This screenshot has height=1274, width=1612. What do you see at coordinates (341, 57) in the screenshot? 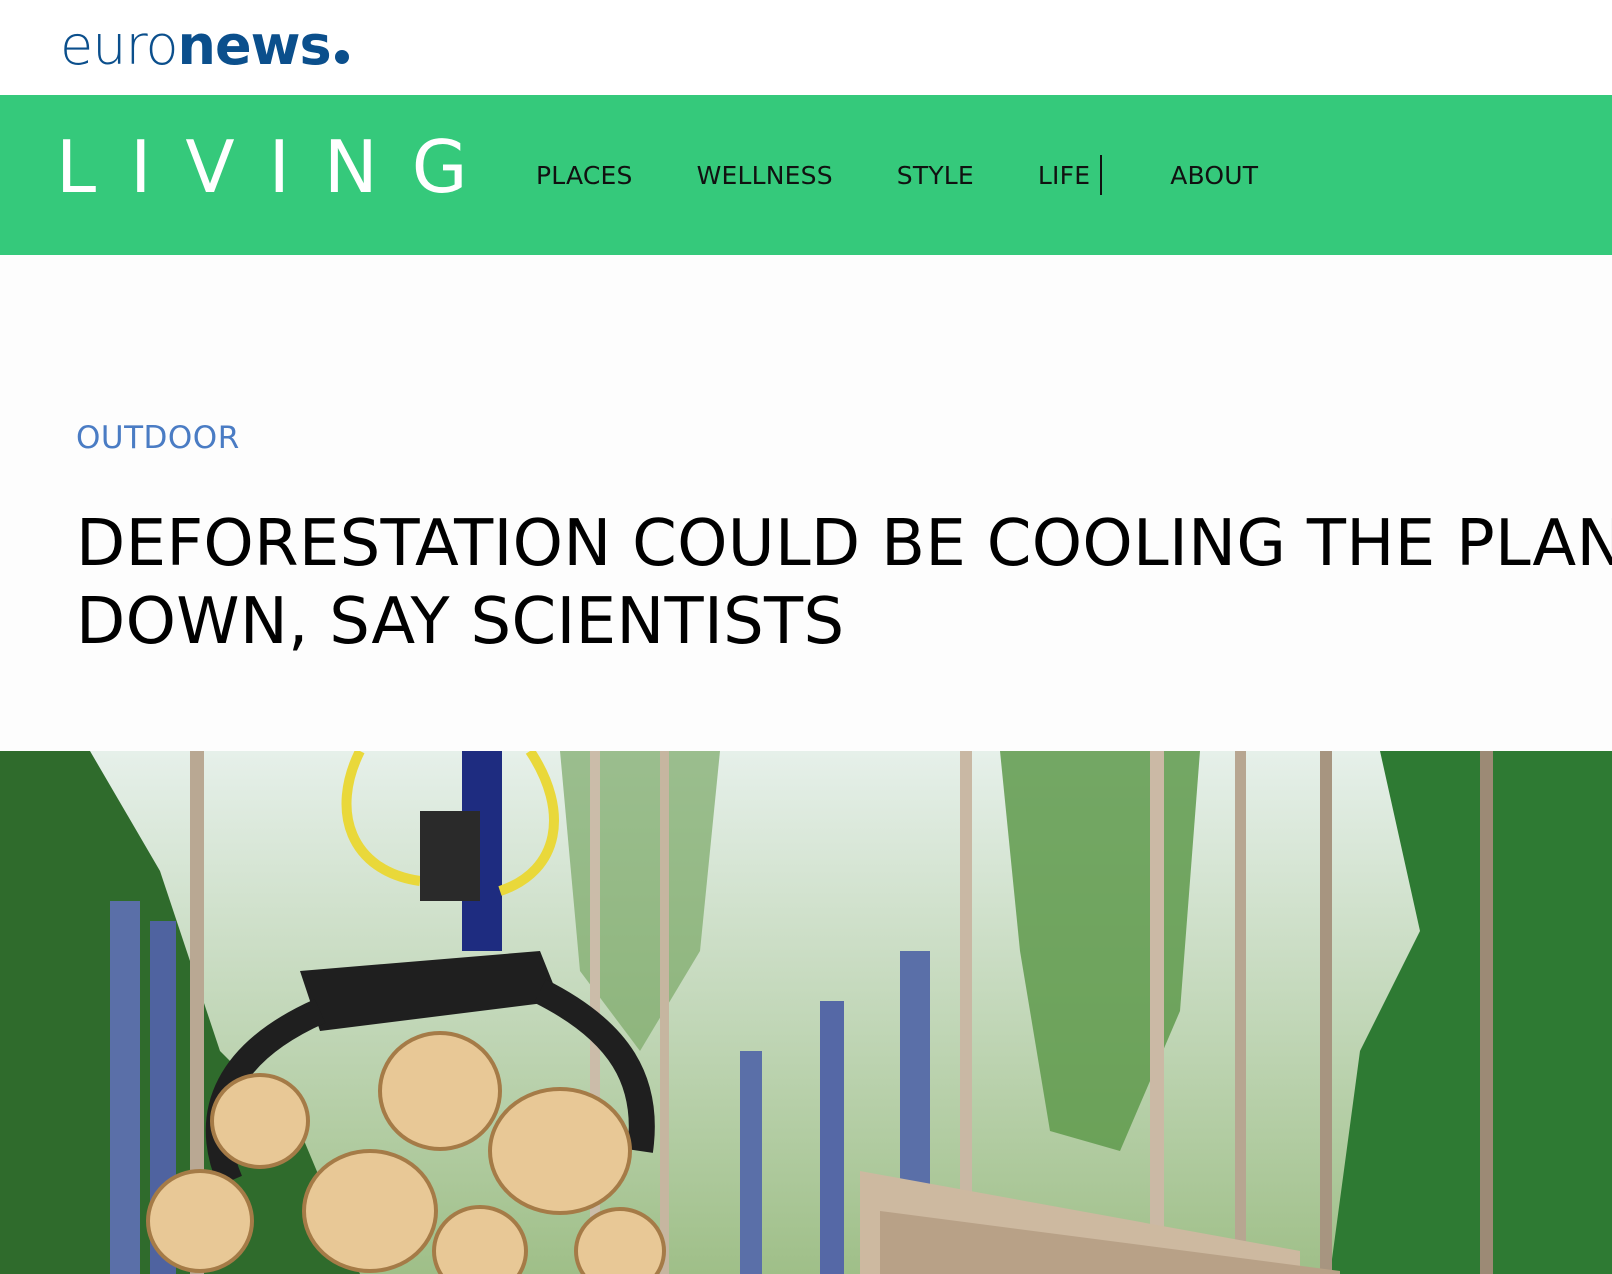
I see `logo-dot` at bounding box center [341, 57].